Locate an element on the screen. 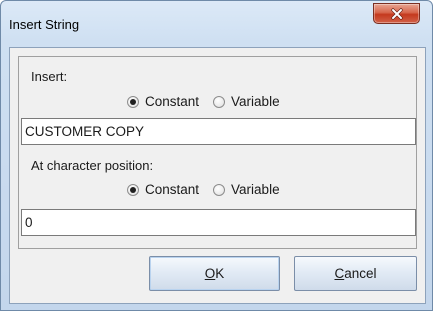  position-constant-radio: Constant is located at coordinates (163, 189).